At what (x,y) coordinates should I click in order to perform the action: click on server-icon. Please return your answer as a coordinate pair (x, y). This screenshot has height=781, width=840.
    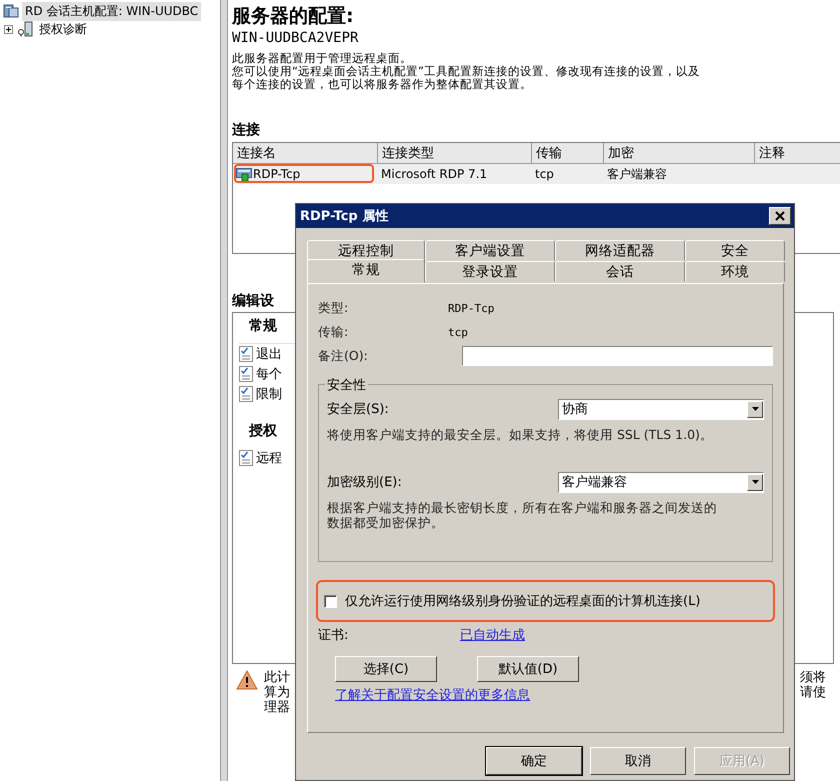
    Looking at the image, I should click on (11, 11).